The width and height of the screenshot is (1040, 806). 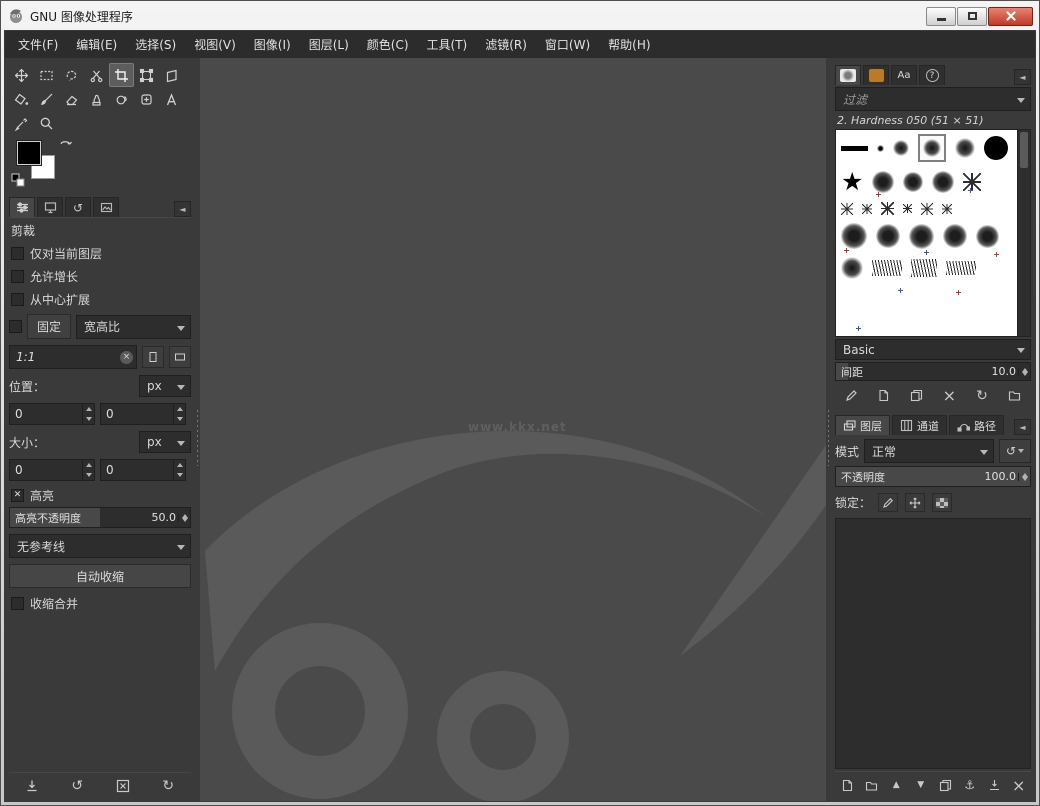 I want to click on delete-layer-button: ×, so click(x=1019, y=785).